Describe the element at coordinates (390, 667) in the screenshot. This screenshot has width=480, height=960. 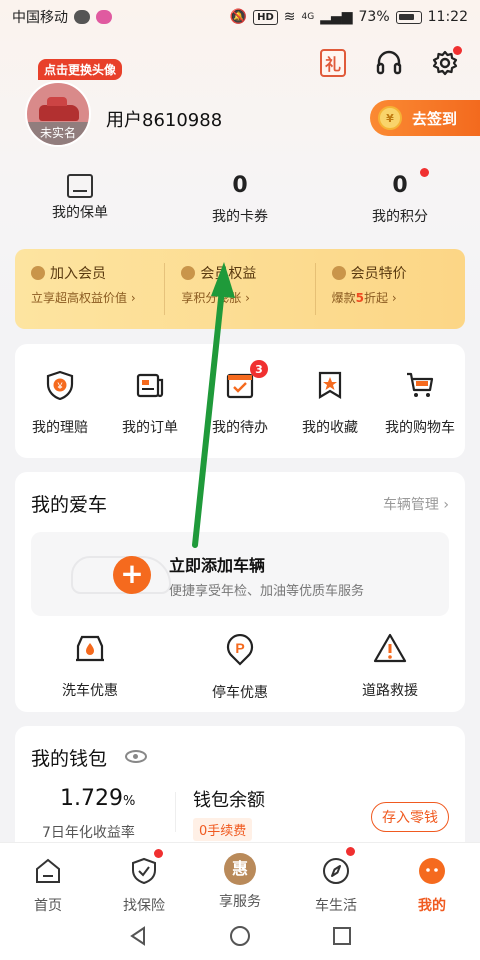
I see `service-road-rescue: 道路救援` at that location.